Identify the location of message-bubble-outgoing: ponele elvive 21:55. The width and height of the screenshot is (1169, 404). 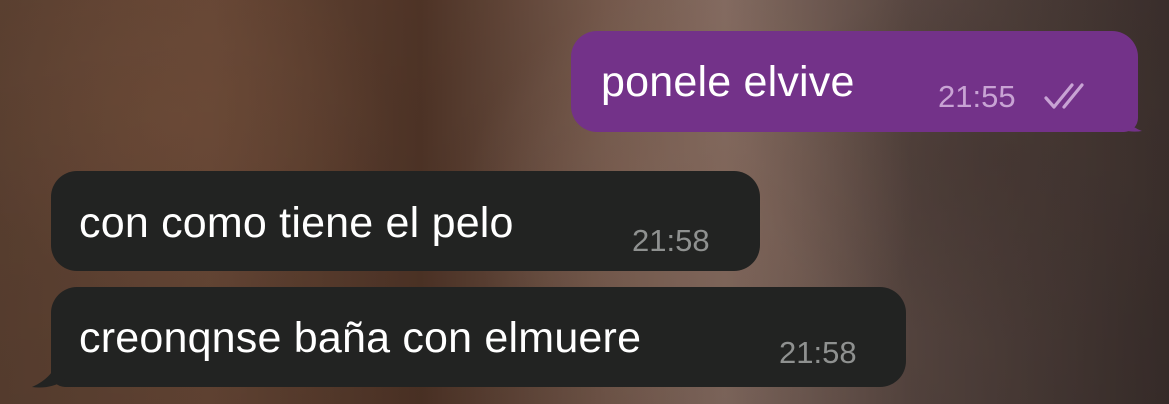
(854, 81).